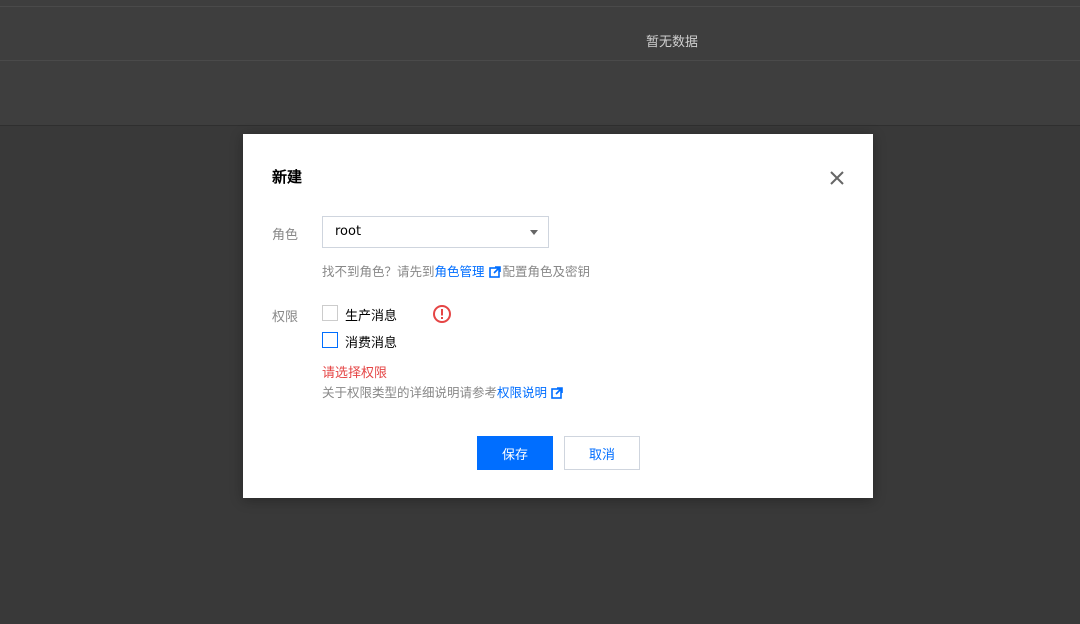 The width and height of the screenshot is (1080, 624). Describe the element at coordinates (355, 373) in the screenshot. I see `permission-error-text: 请选择权限` at that location.